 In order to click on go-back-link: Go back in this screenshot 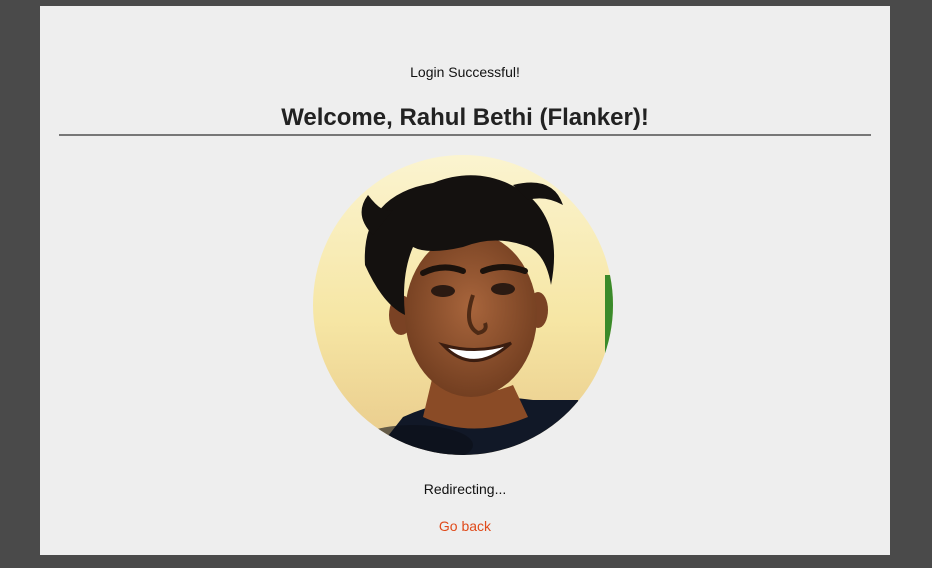, I will do `click(465, 526)`.